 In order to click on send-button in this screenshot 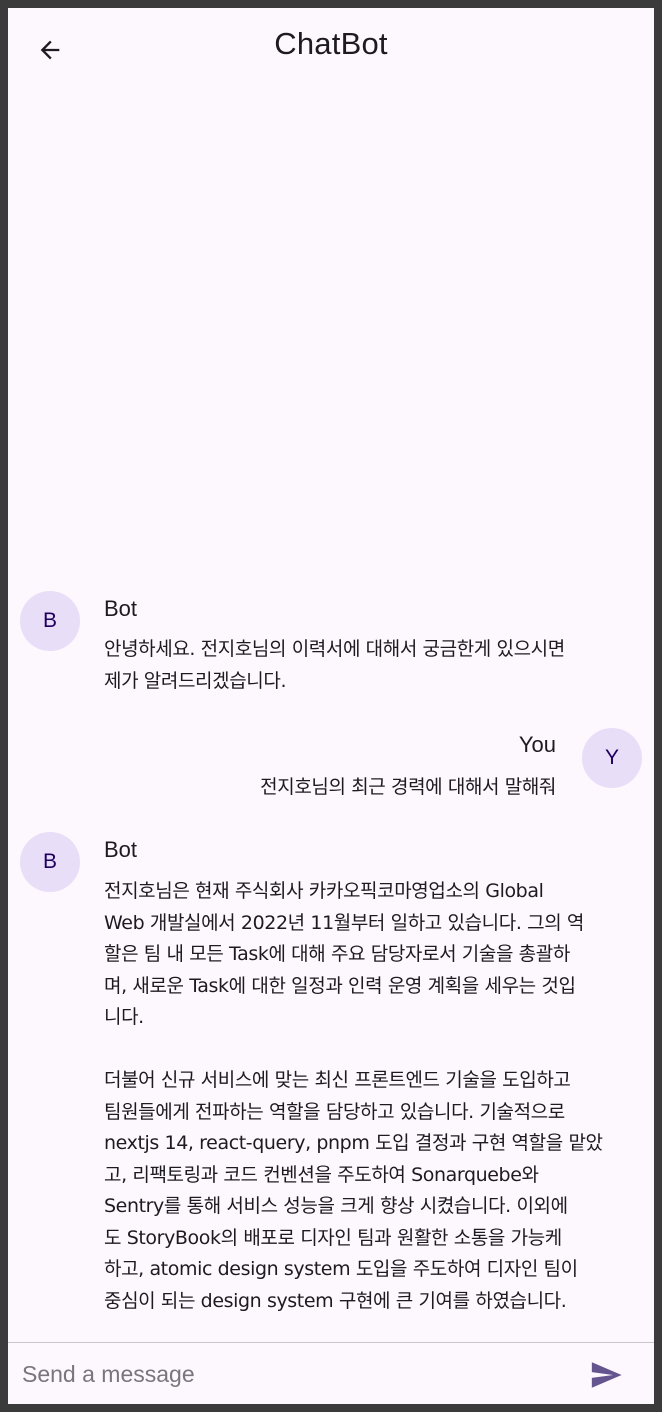, I will do `click(606, 1375)`.